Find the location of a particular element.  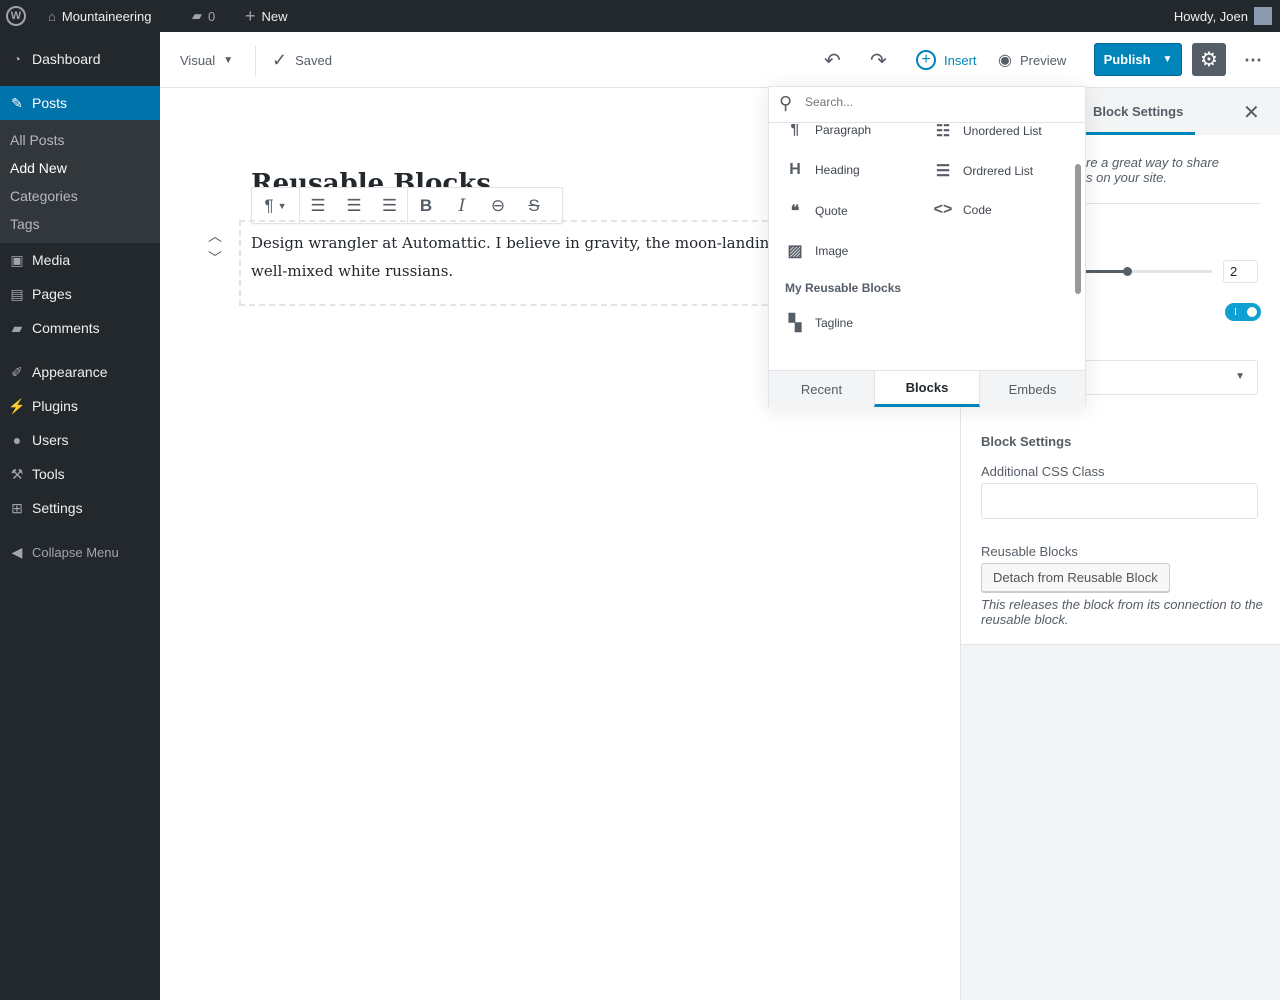

close-button: ✕ is located at coordinates (1251, 112).